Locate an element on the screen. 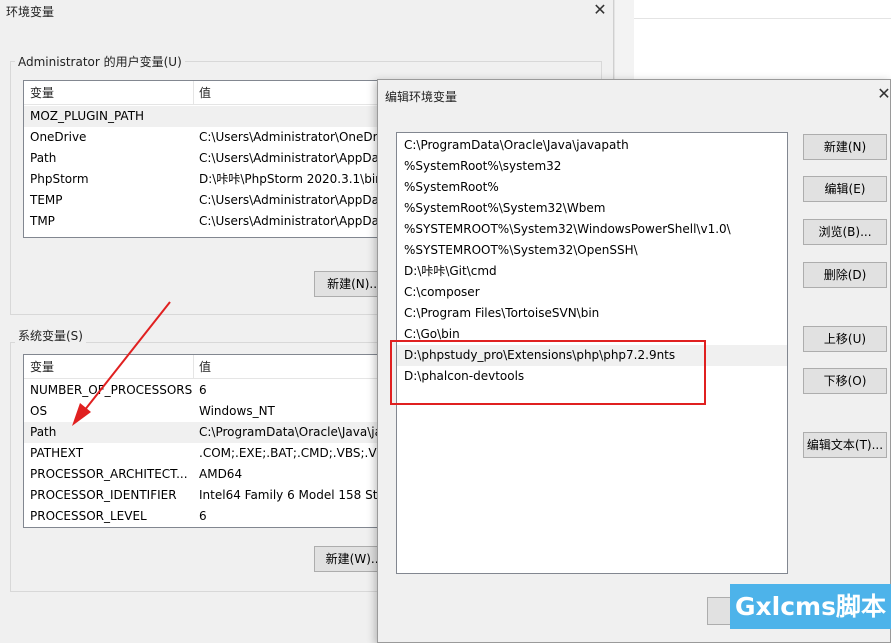 The width and height of the screenshot is (891, 643). variable-value: Intel64 Family 6 Model 158 Ste is located at coordinates (292, 495).